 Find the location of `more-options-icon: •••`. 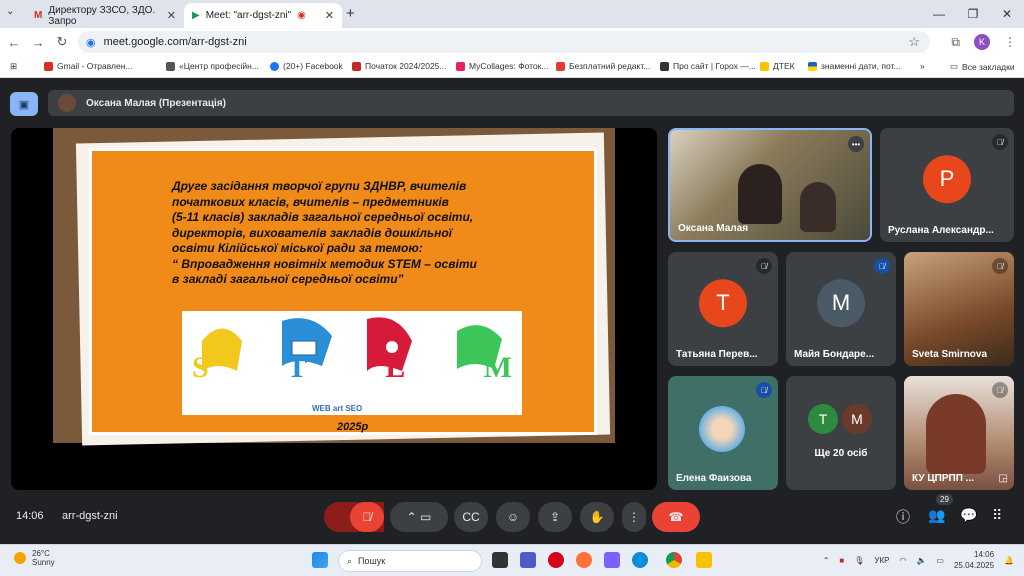

more-options-icon: ••• is located at coordinates (856, 144).